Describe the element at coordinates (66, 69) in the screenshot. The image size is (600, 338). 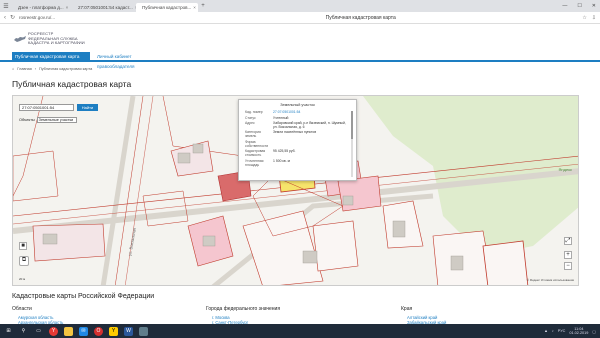
I see `breadcrumb-item: Публичная кадастровая карта` at that location.